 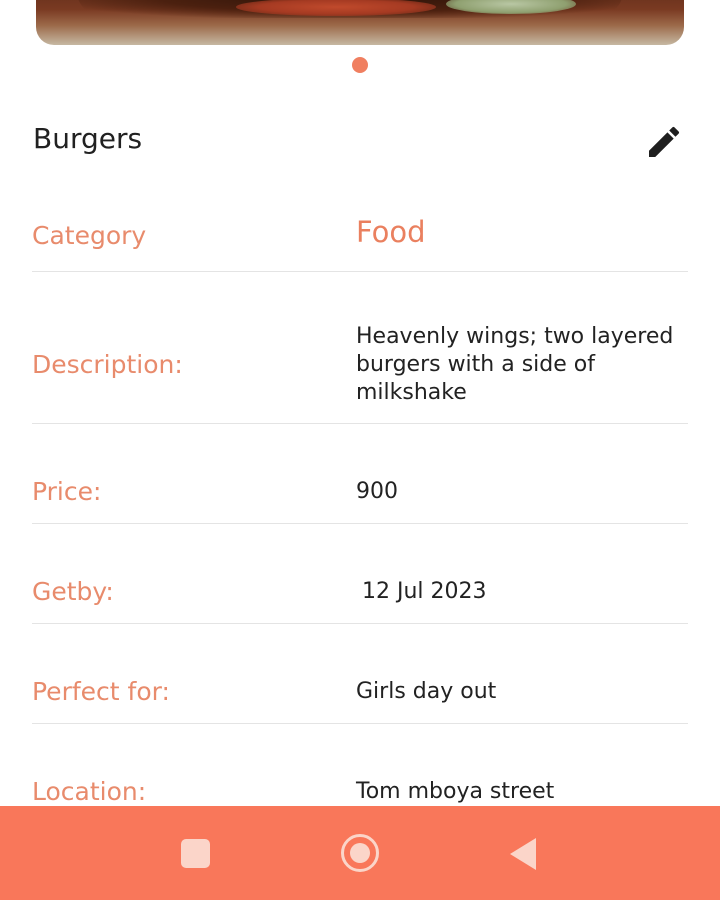 I want to click on description-label: Description:, so click(x=107, y=364).